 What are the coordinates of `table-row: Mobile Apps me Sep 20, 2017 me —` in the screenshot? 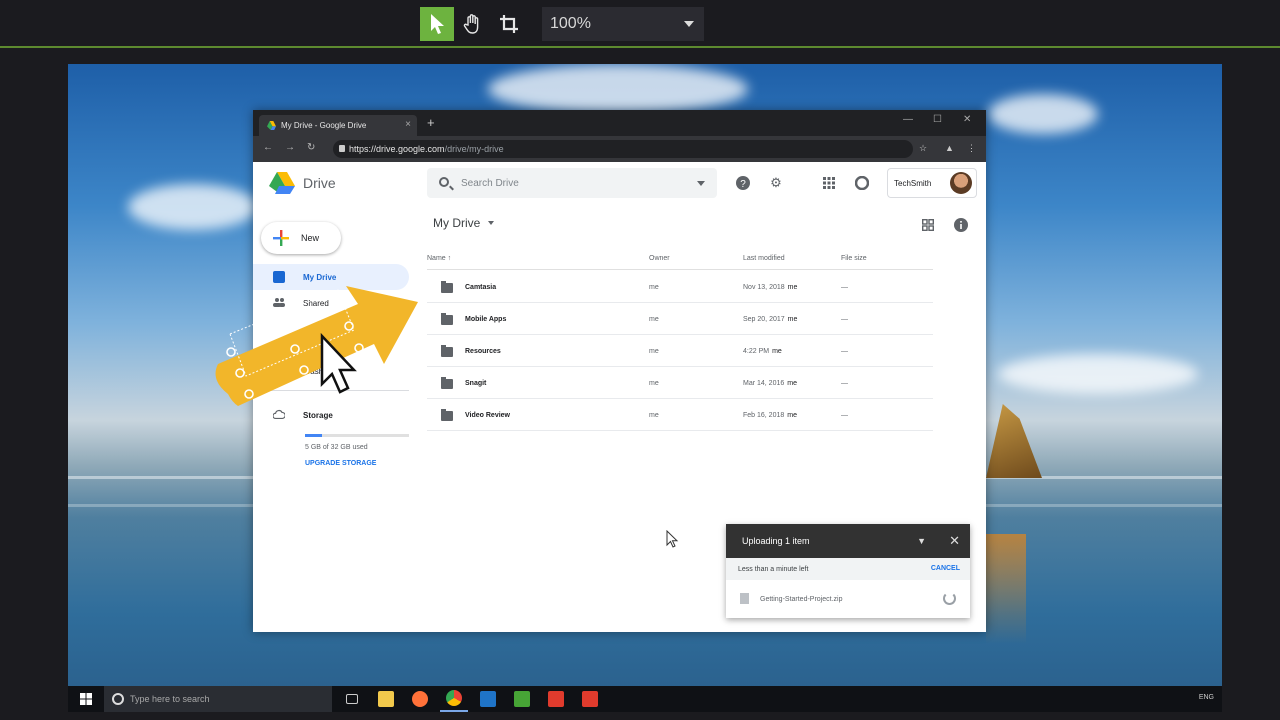 It's located at (680, 319).